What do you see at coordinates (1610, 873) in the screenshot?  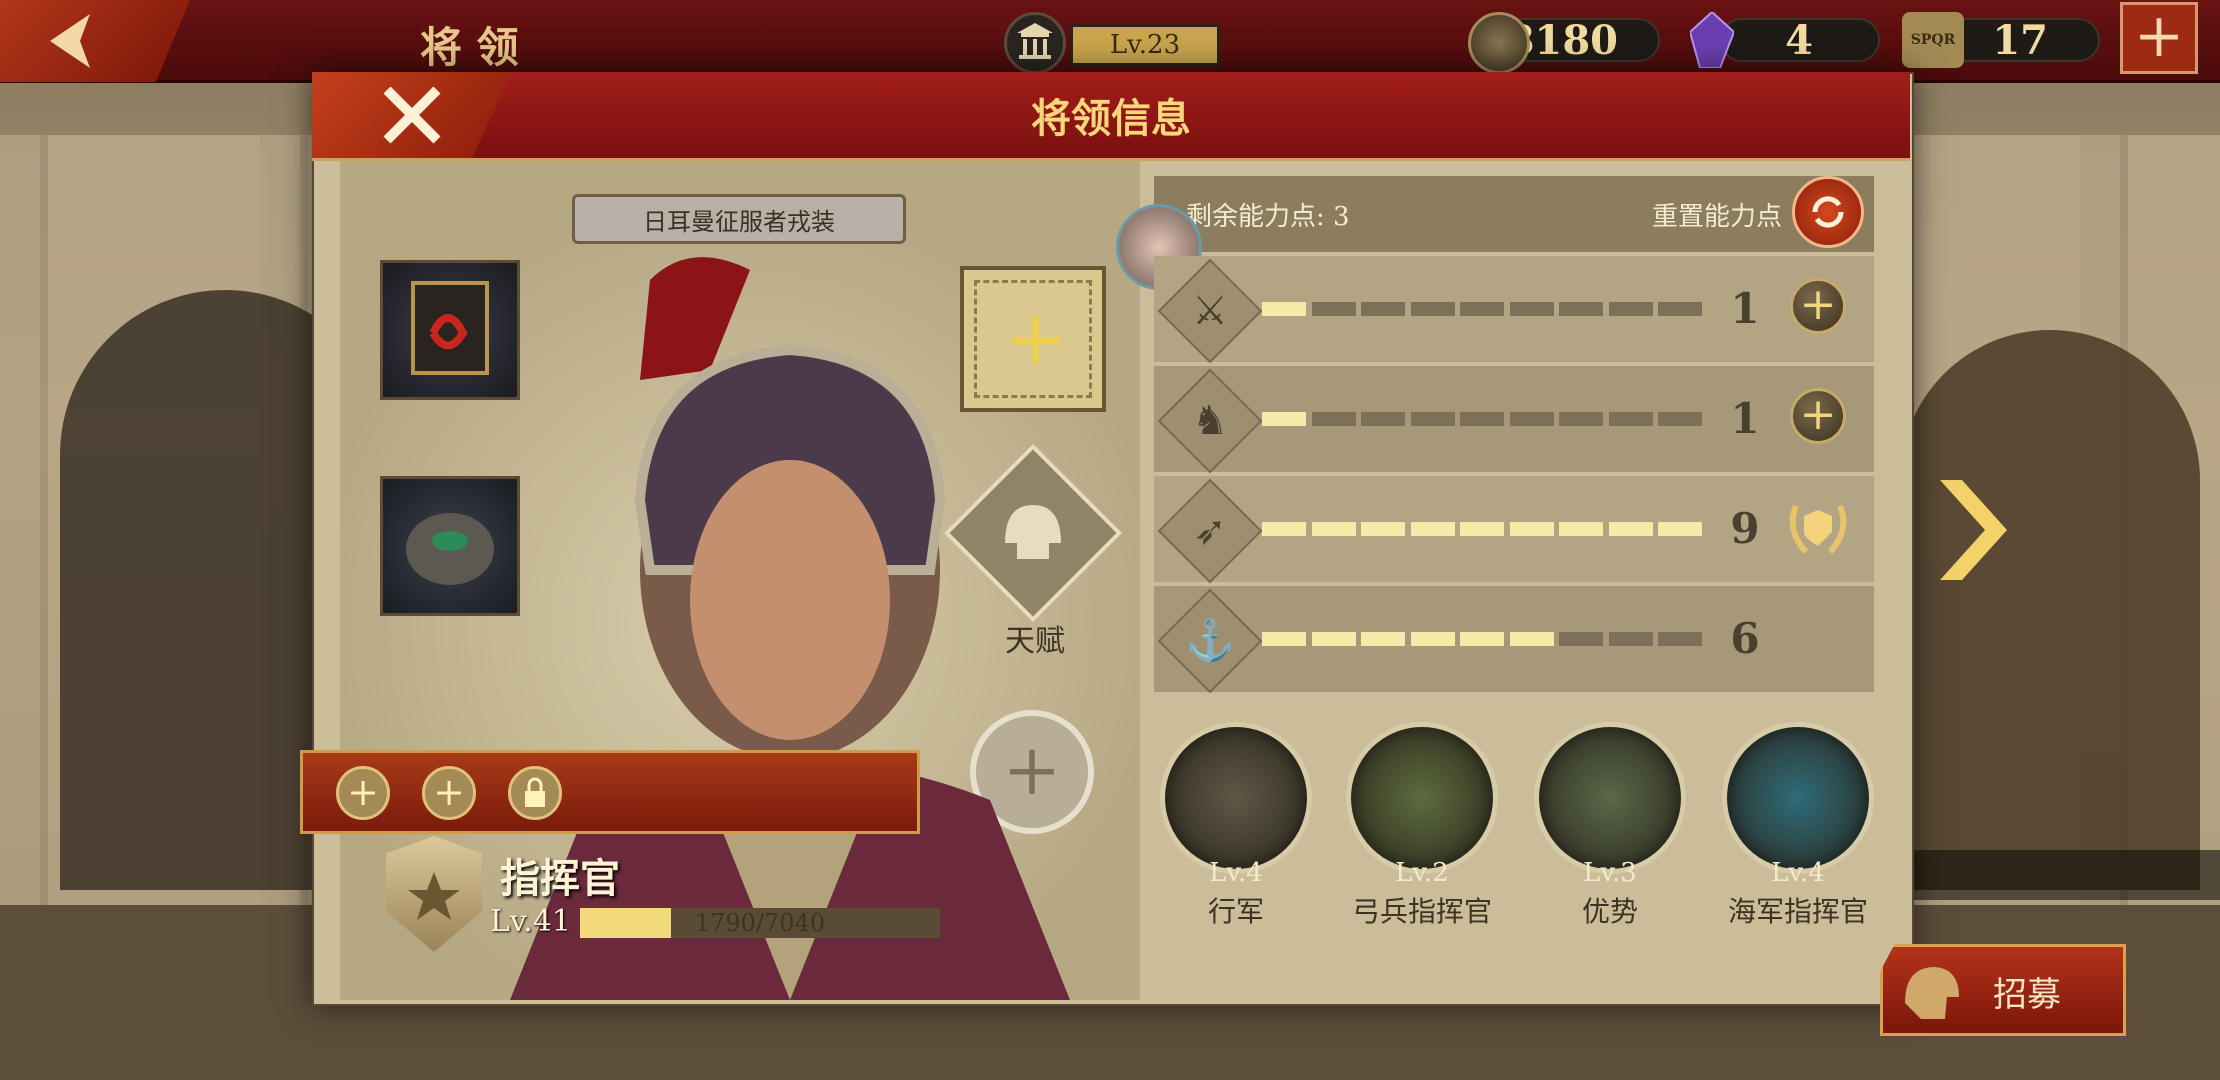 I see `skill-level: Lv.3` at bounding box center [1610, 873].